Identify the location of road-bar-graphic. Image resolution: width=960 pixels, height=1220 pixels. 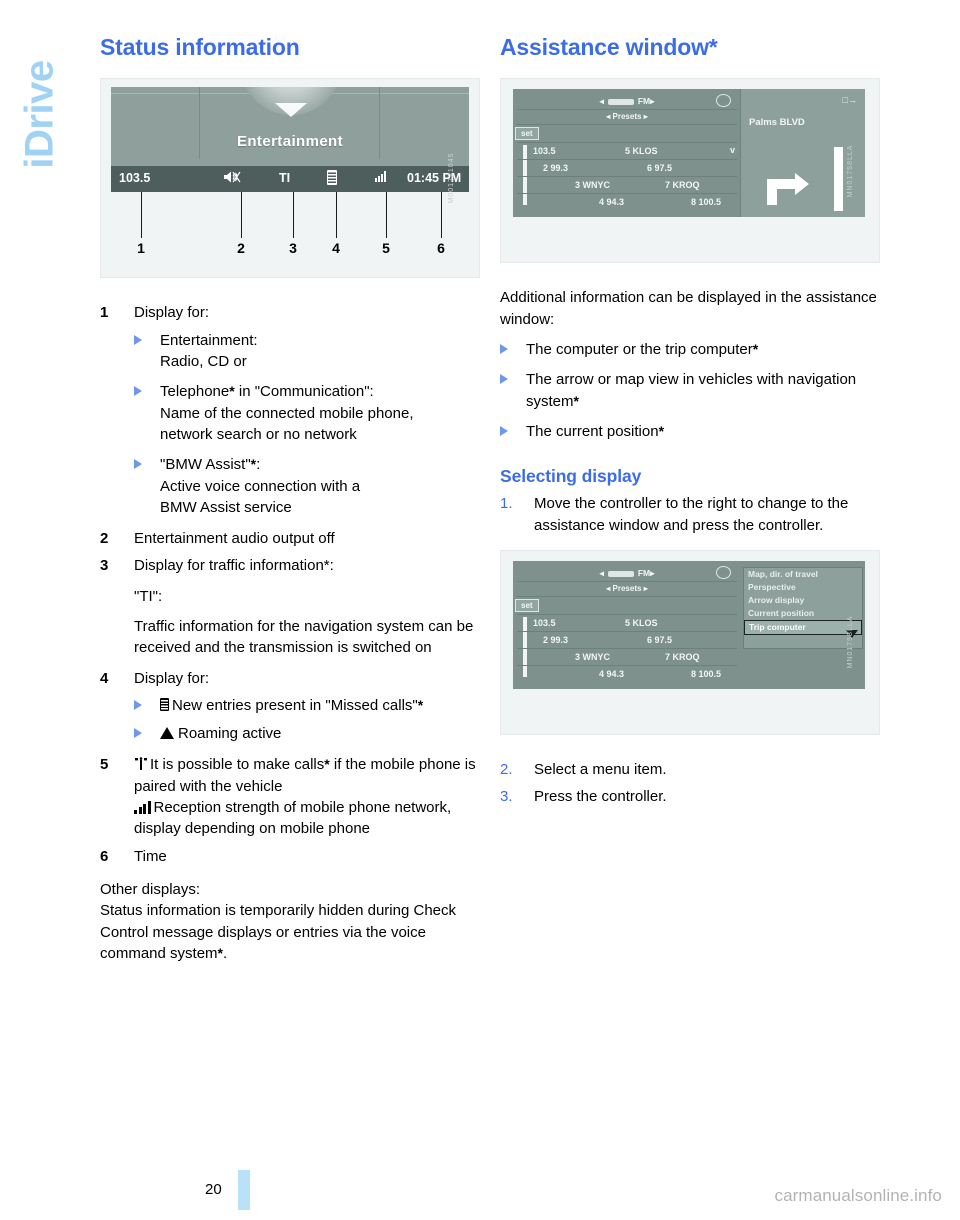
(838, 179).